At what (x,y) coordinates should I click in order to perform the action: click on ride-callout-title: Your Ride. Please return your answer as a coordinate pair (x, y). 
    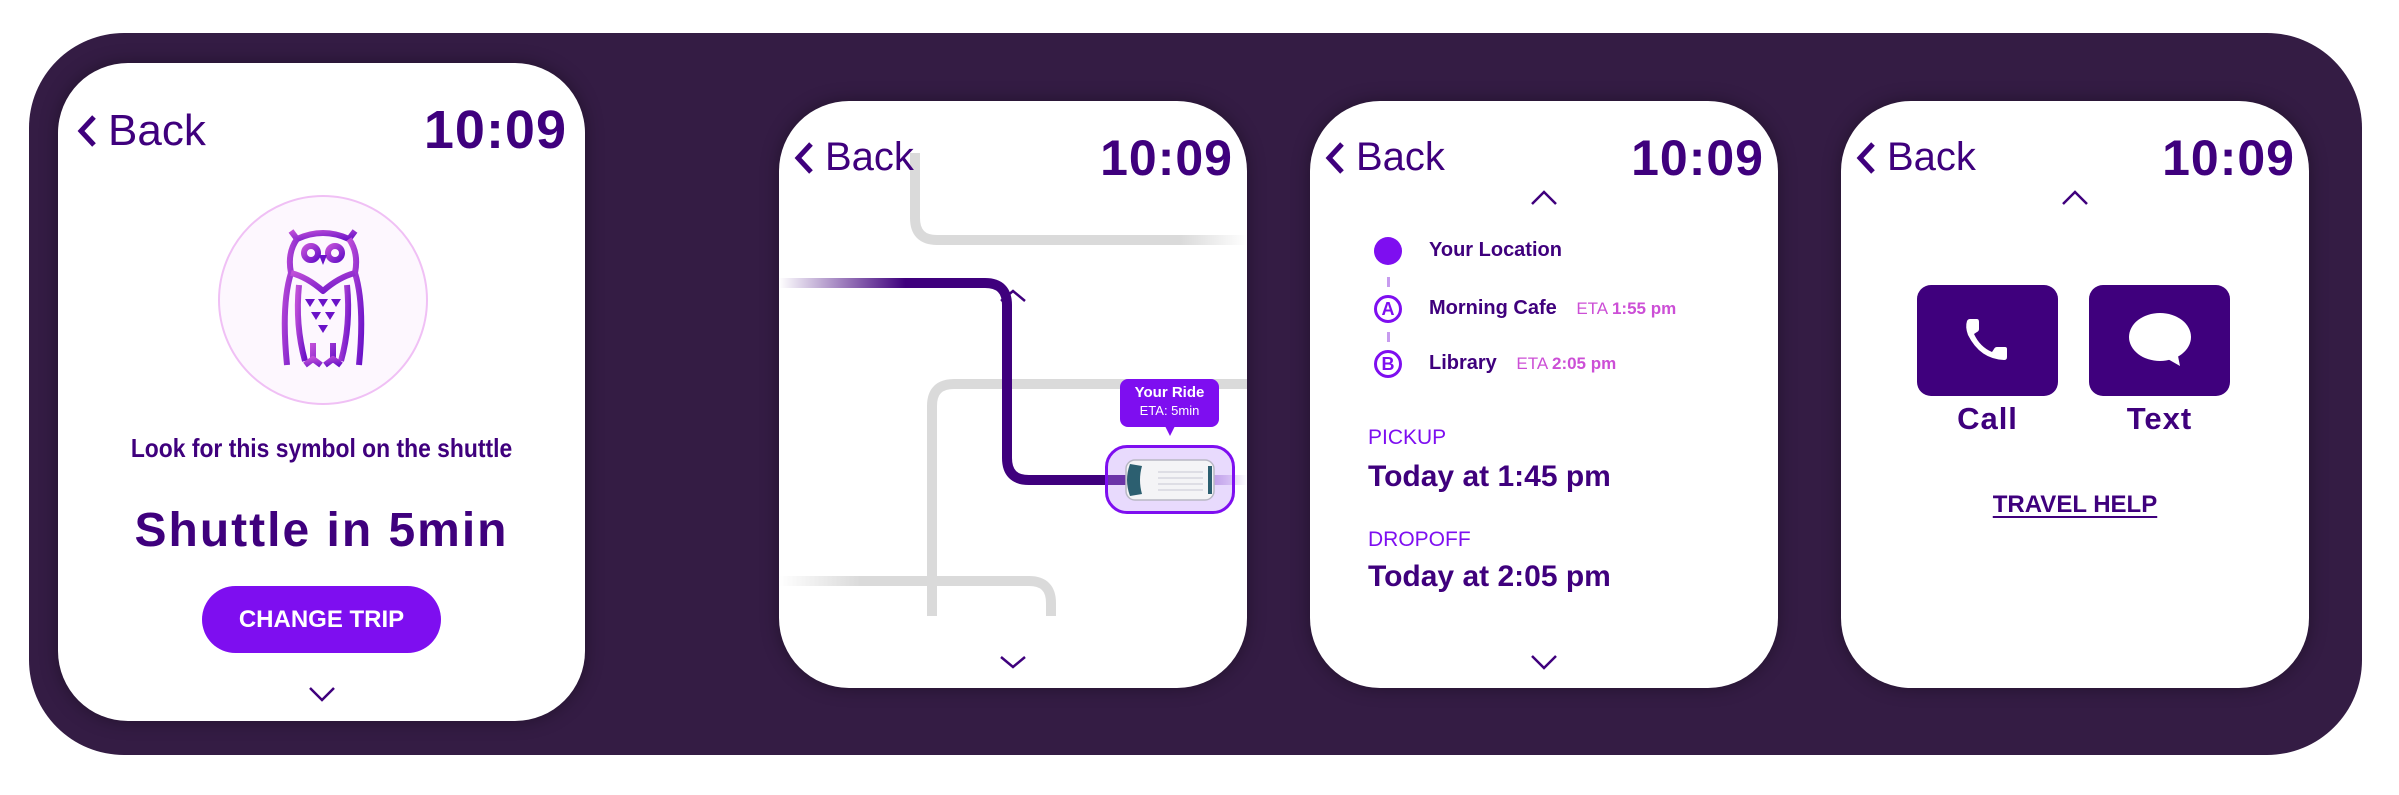
    Looking at the image, I should click on (1169, 392).